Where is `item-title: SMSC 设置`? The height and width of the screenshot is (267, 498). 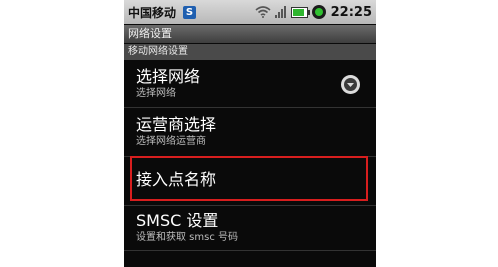 item-title: SMSC 设置 is located at coordinates (177, 220).